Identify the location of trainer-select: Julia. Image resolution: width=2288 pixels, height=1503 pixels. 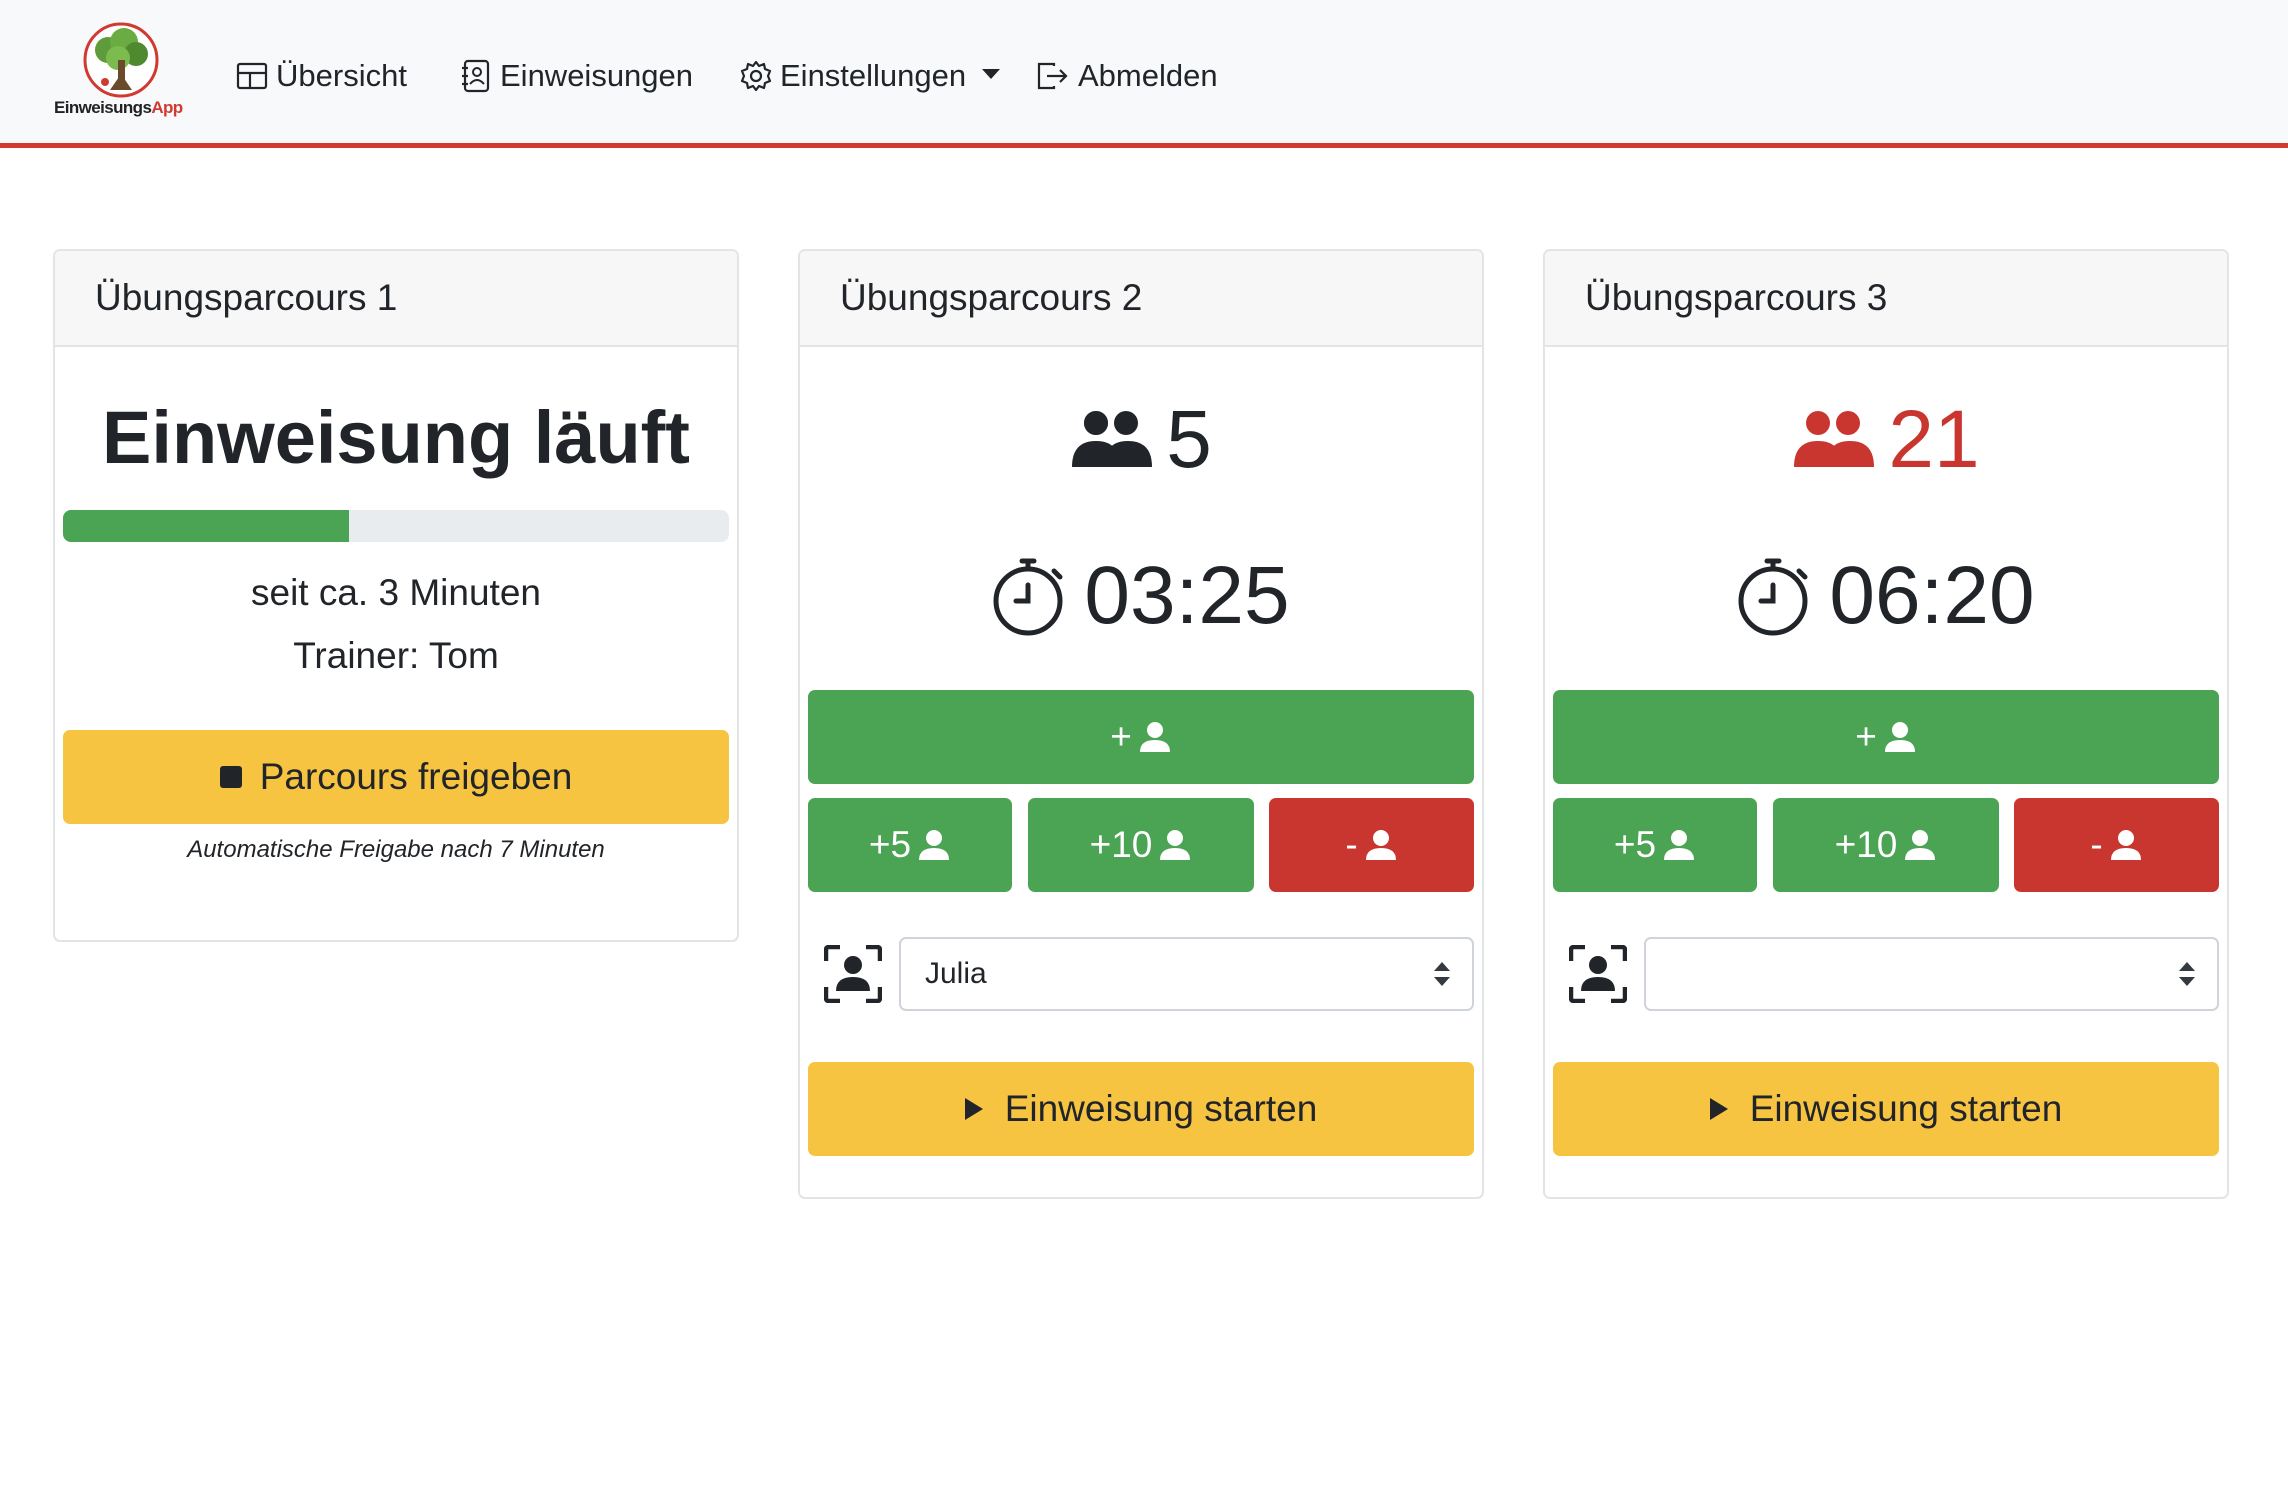
(1186, 974).